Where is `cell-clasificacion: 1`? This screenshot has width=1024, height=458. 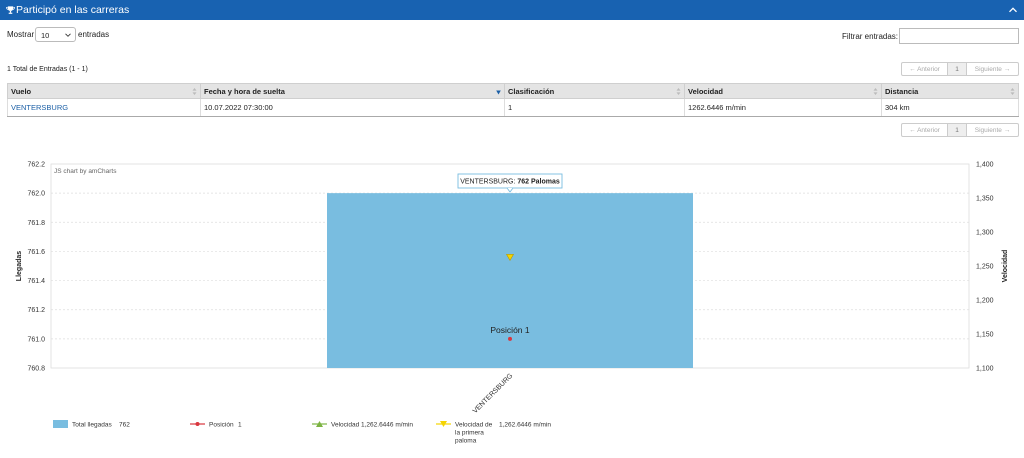 cell-clasificacion: 1 is located at coordinates (594, 107).